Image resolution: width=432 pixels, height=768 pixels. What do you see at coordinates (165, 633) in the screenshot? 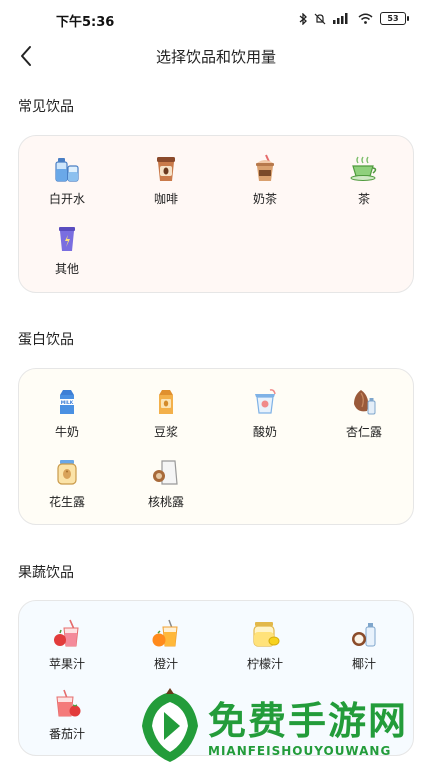
I see `orange-juice-icon` at bounding box center [165, 633].